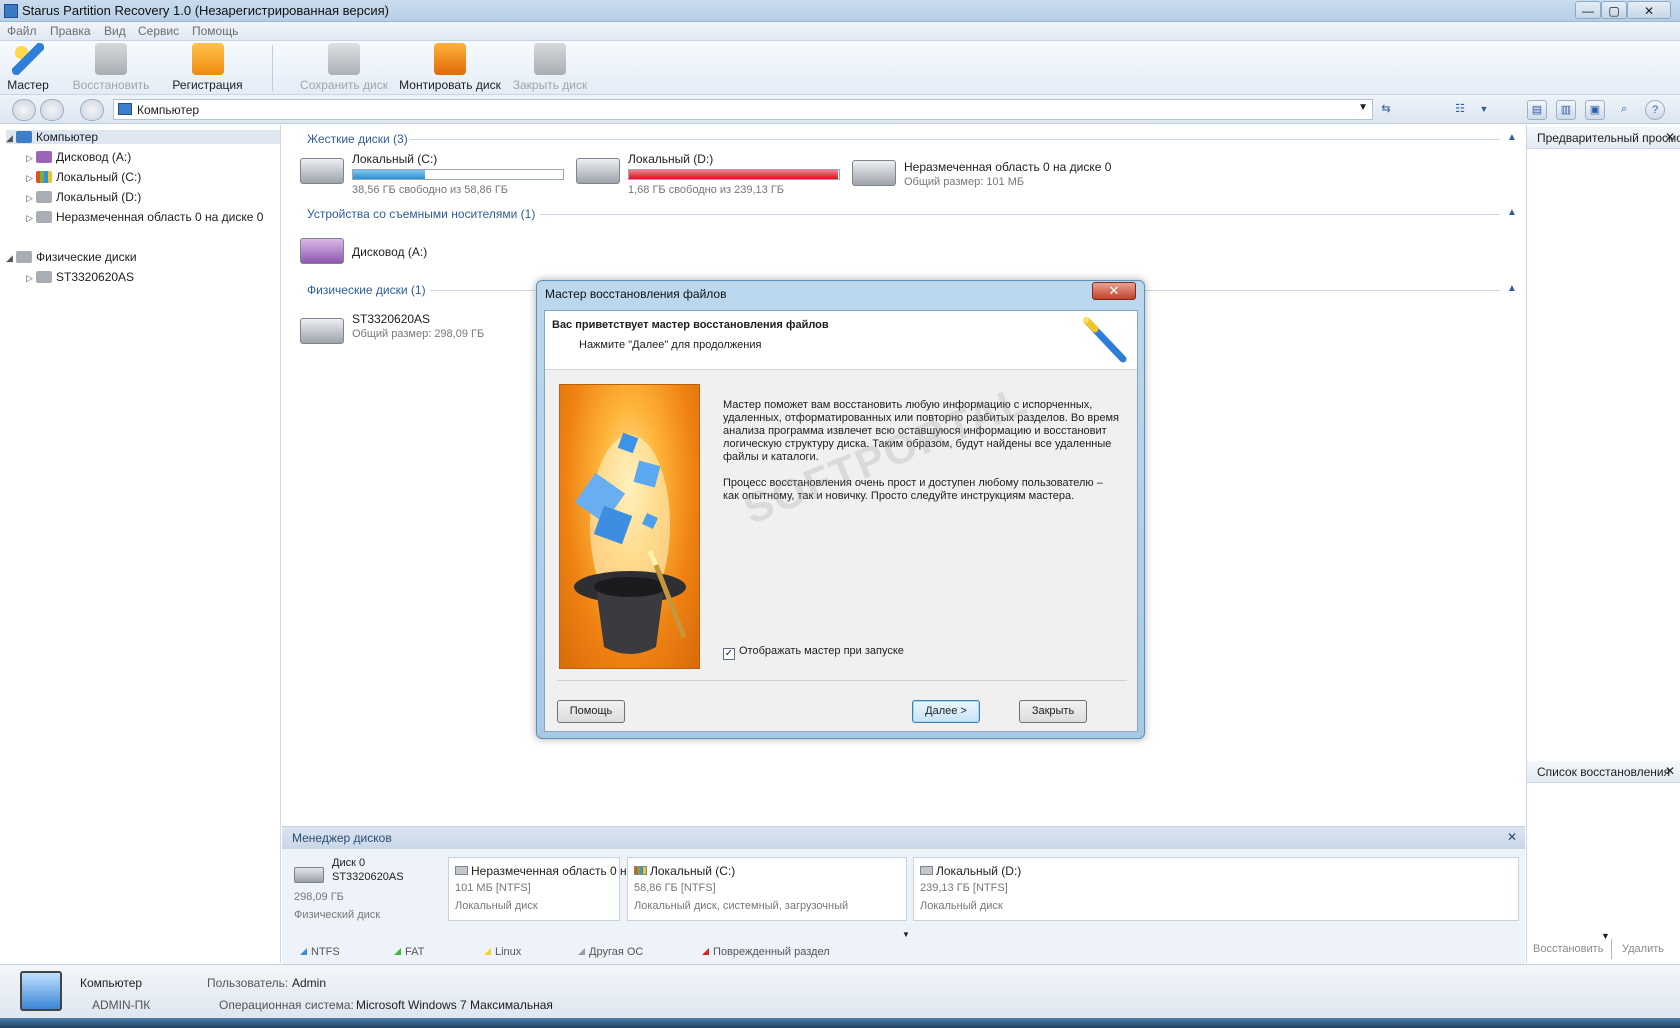 This screenshot has width=1680, height=1028. Describe the element at coordinates (450, 59) in the screenshot. I see `mount-disk-icon` at that location.